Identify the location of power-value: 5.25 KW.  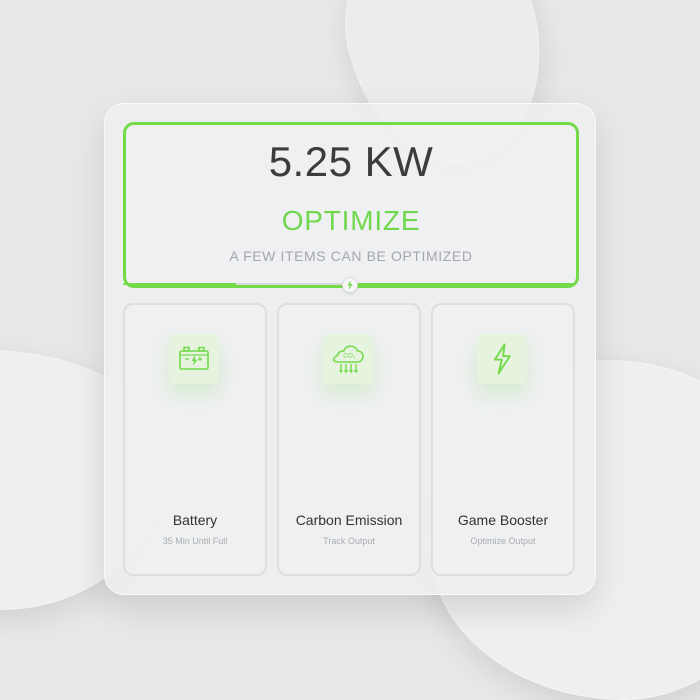
(351, 161).